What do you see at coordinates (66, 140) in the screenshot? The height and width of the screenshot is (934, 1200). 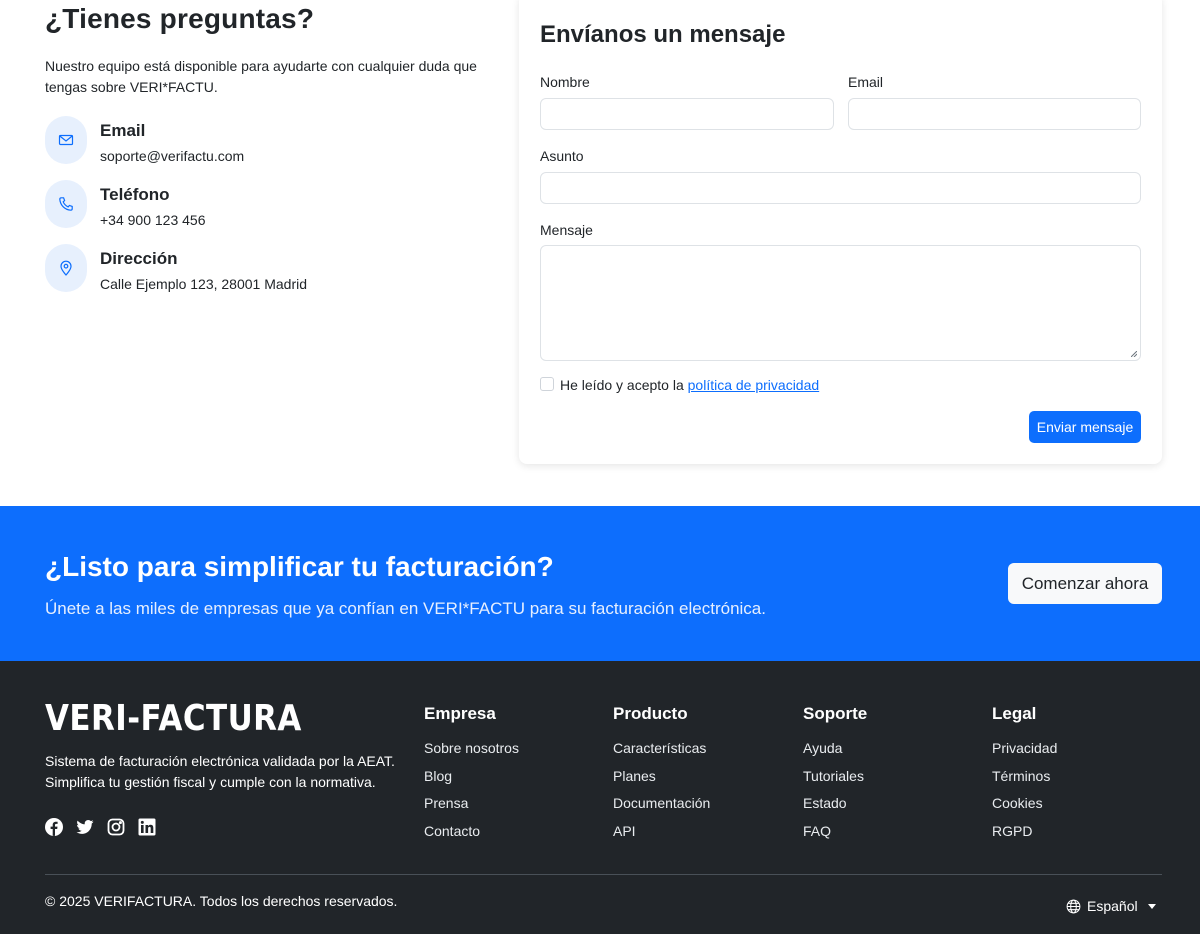 I see `envelope-icon` at bounding box center [66, 140].